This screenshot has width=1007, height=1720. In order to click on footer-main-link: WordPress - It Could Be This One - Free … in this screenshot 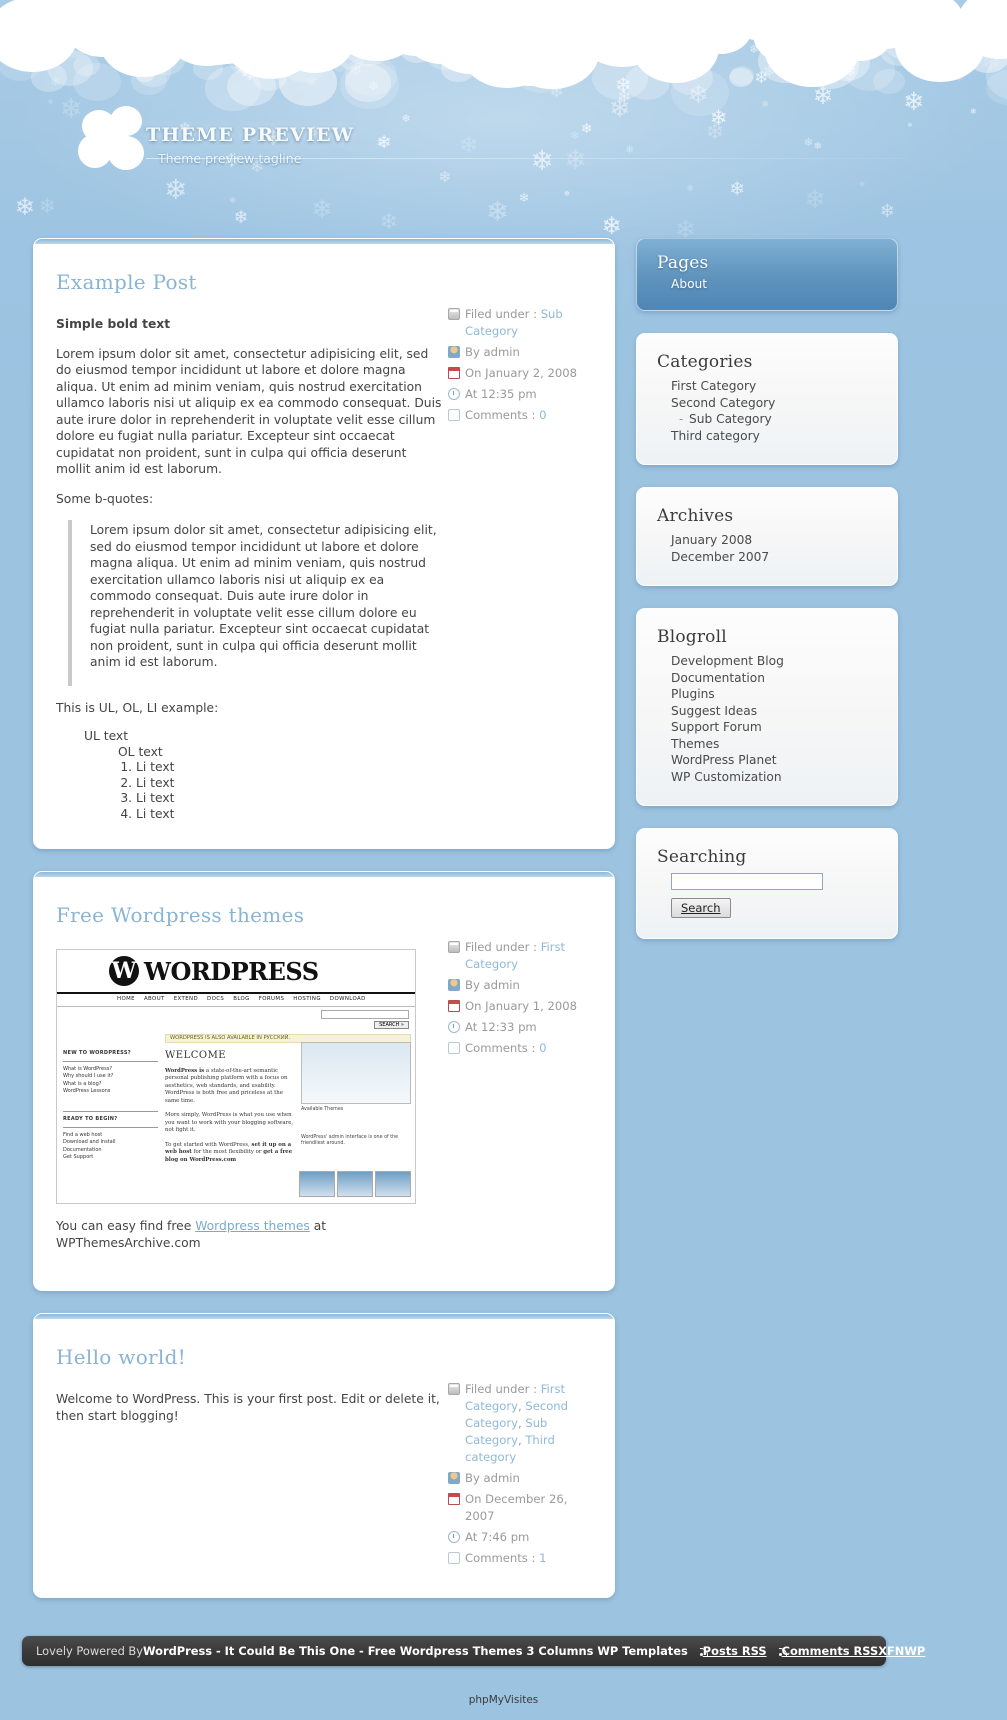, I will do `click(415, 1651)`.